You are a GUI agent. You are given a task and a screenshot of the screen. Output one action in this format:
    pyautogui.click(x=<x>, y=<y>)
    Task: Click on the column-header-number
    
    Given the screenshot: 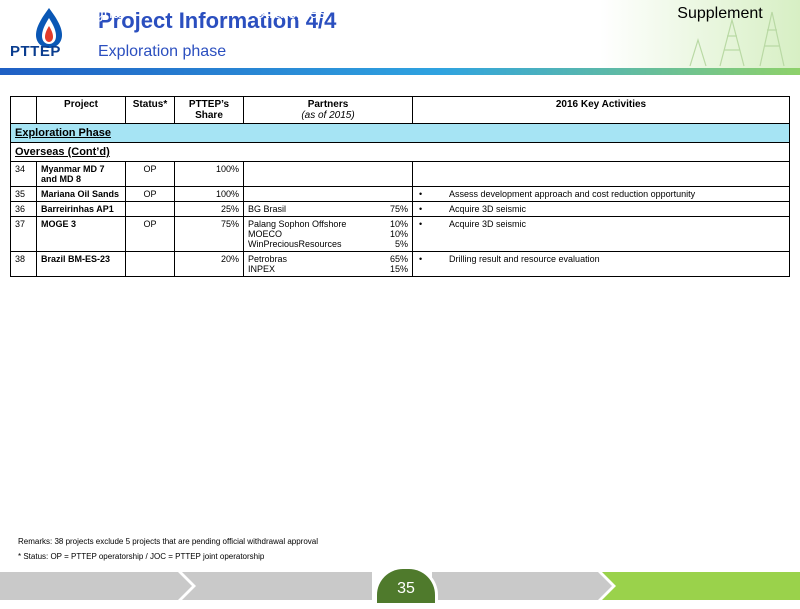 What is the action you would take?
    pyautogui.click(x=23, y=110)
    